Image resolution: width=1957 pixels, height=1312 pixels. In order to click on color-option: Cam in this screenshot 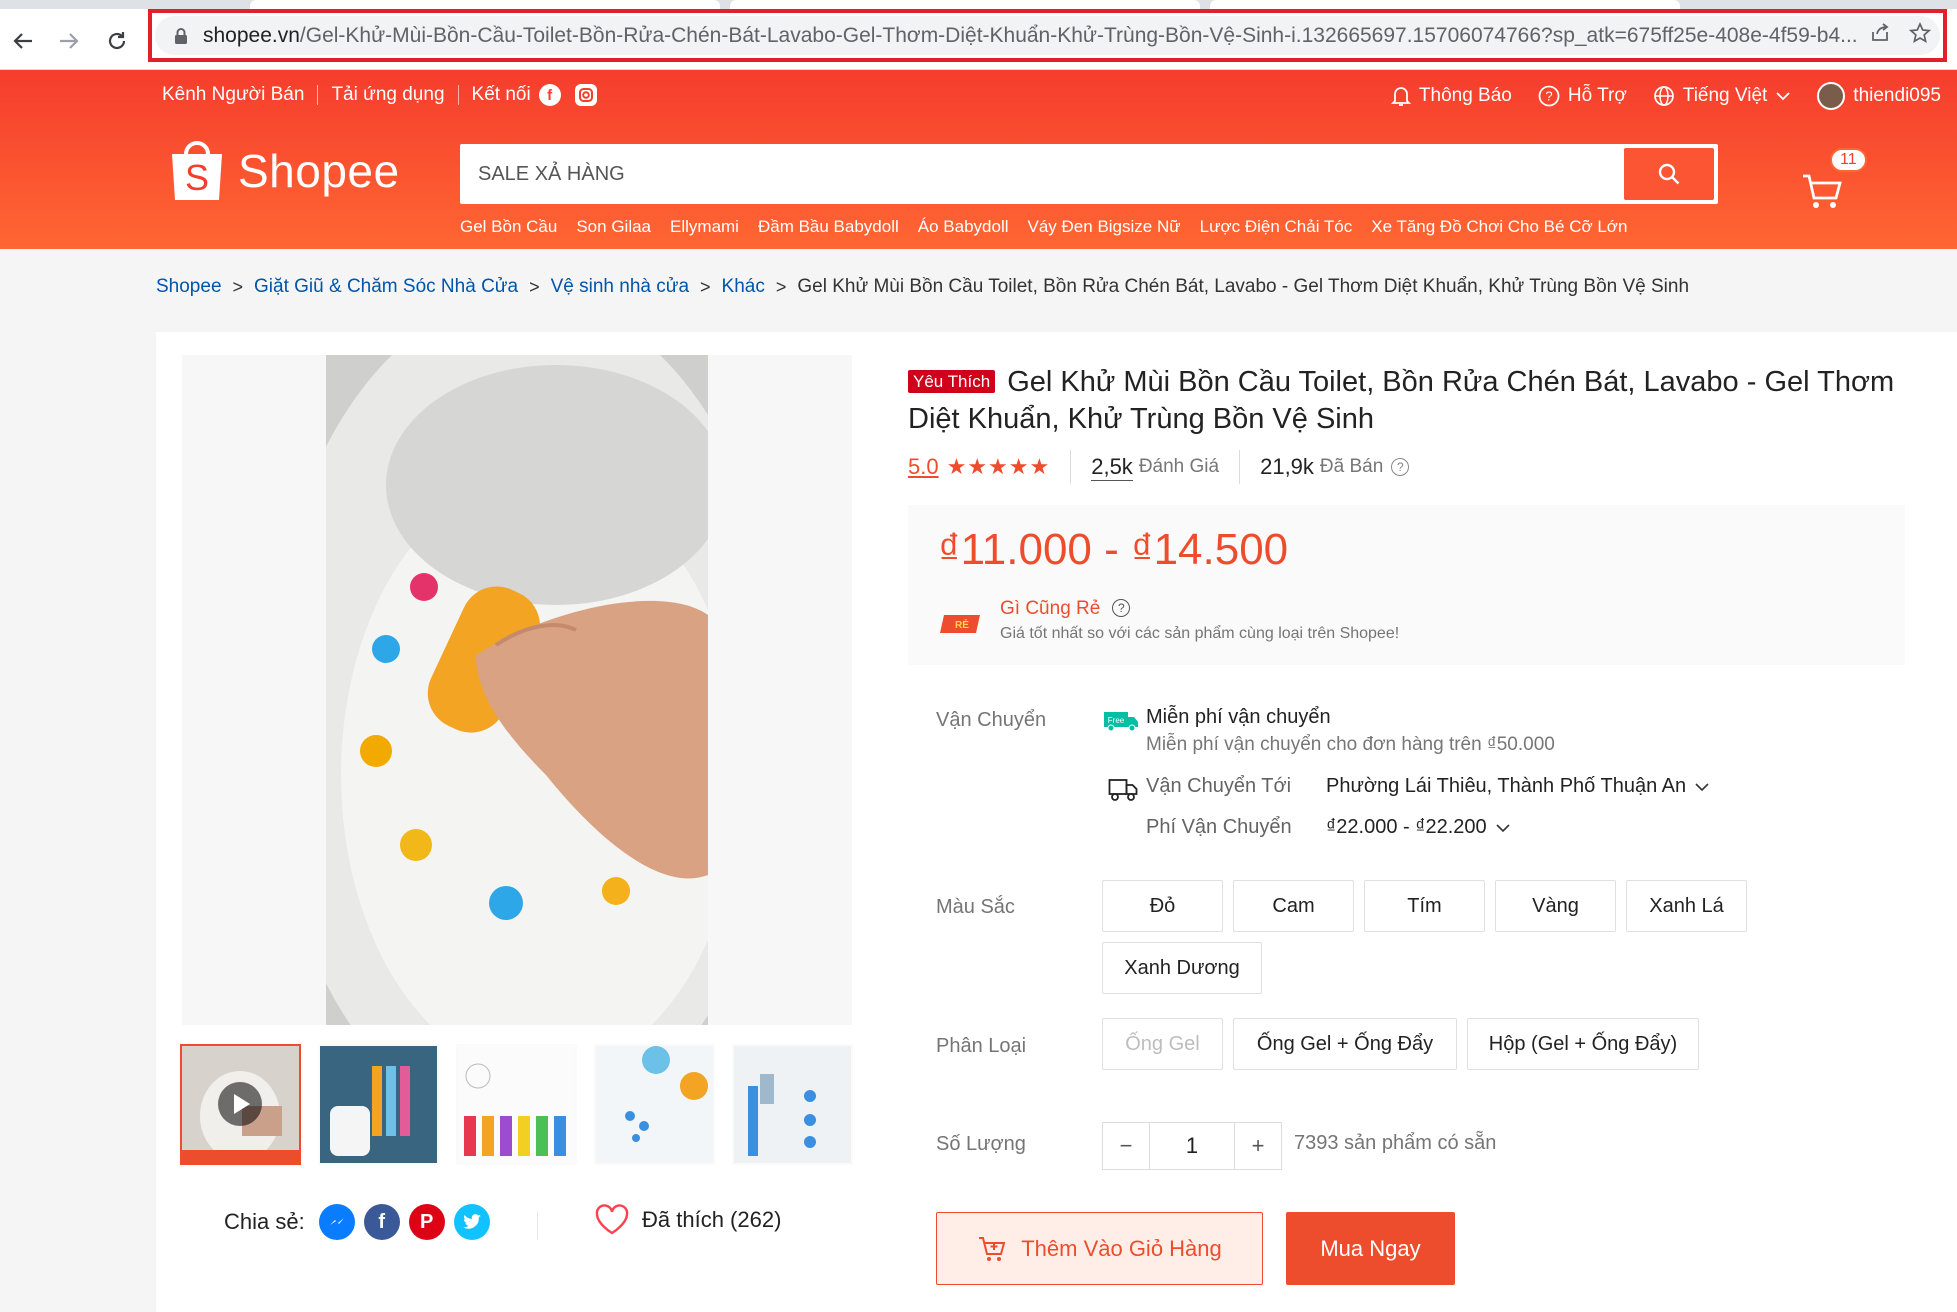, I will do `click(1293, 906)`.